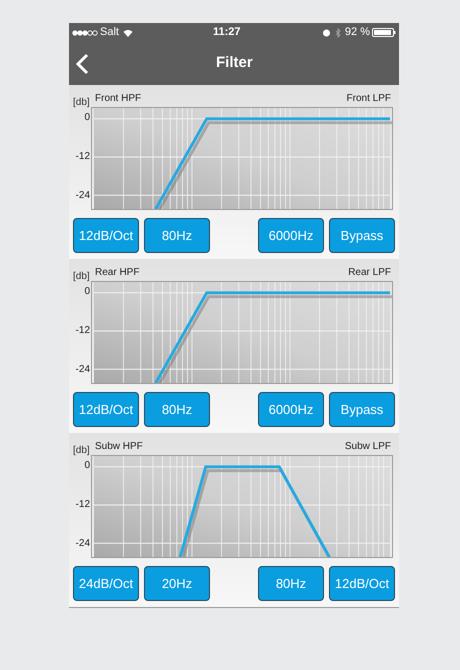 The image size is (460, 670). I want to click on lpf-label: Subw LPF, so click(367, 447).